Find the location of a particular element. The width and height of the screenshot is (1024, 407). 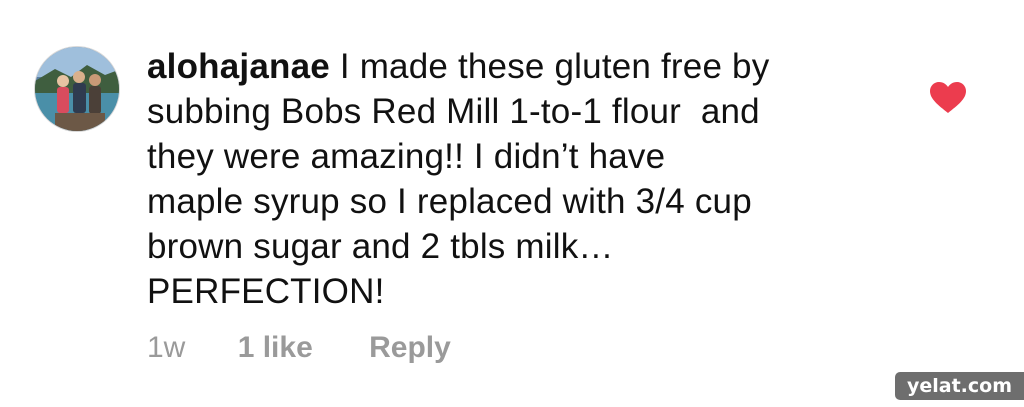

comment-line-6: PERFECTION! is located at coordinates (266, 291).